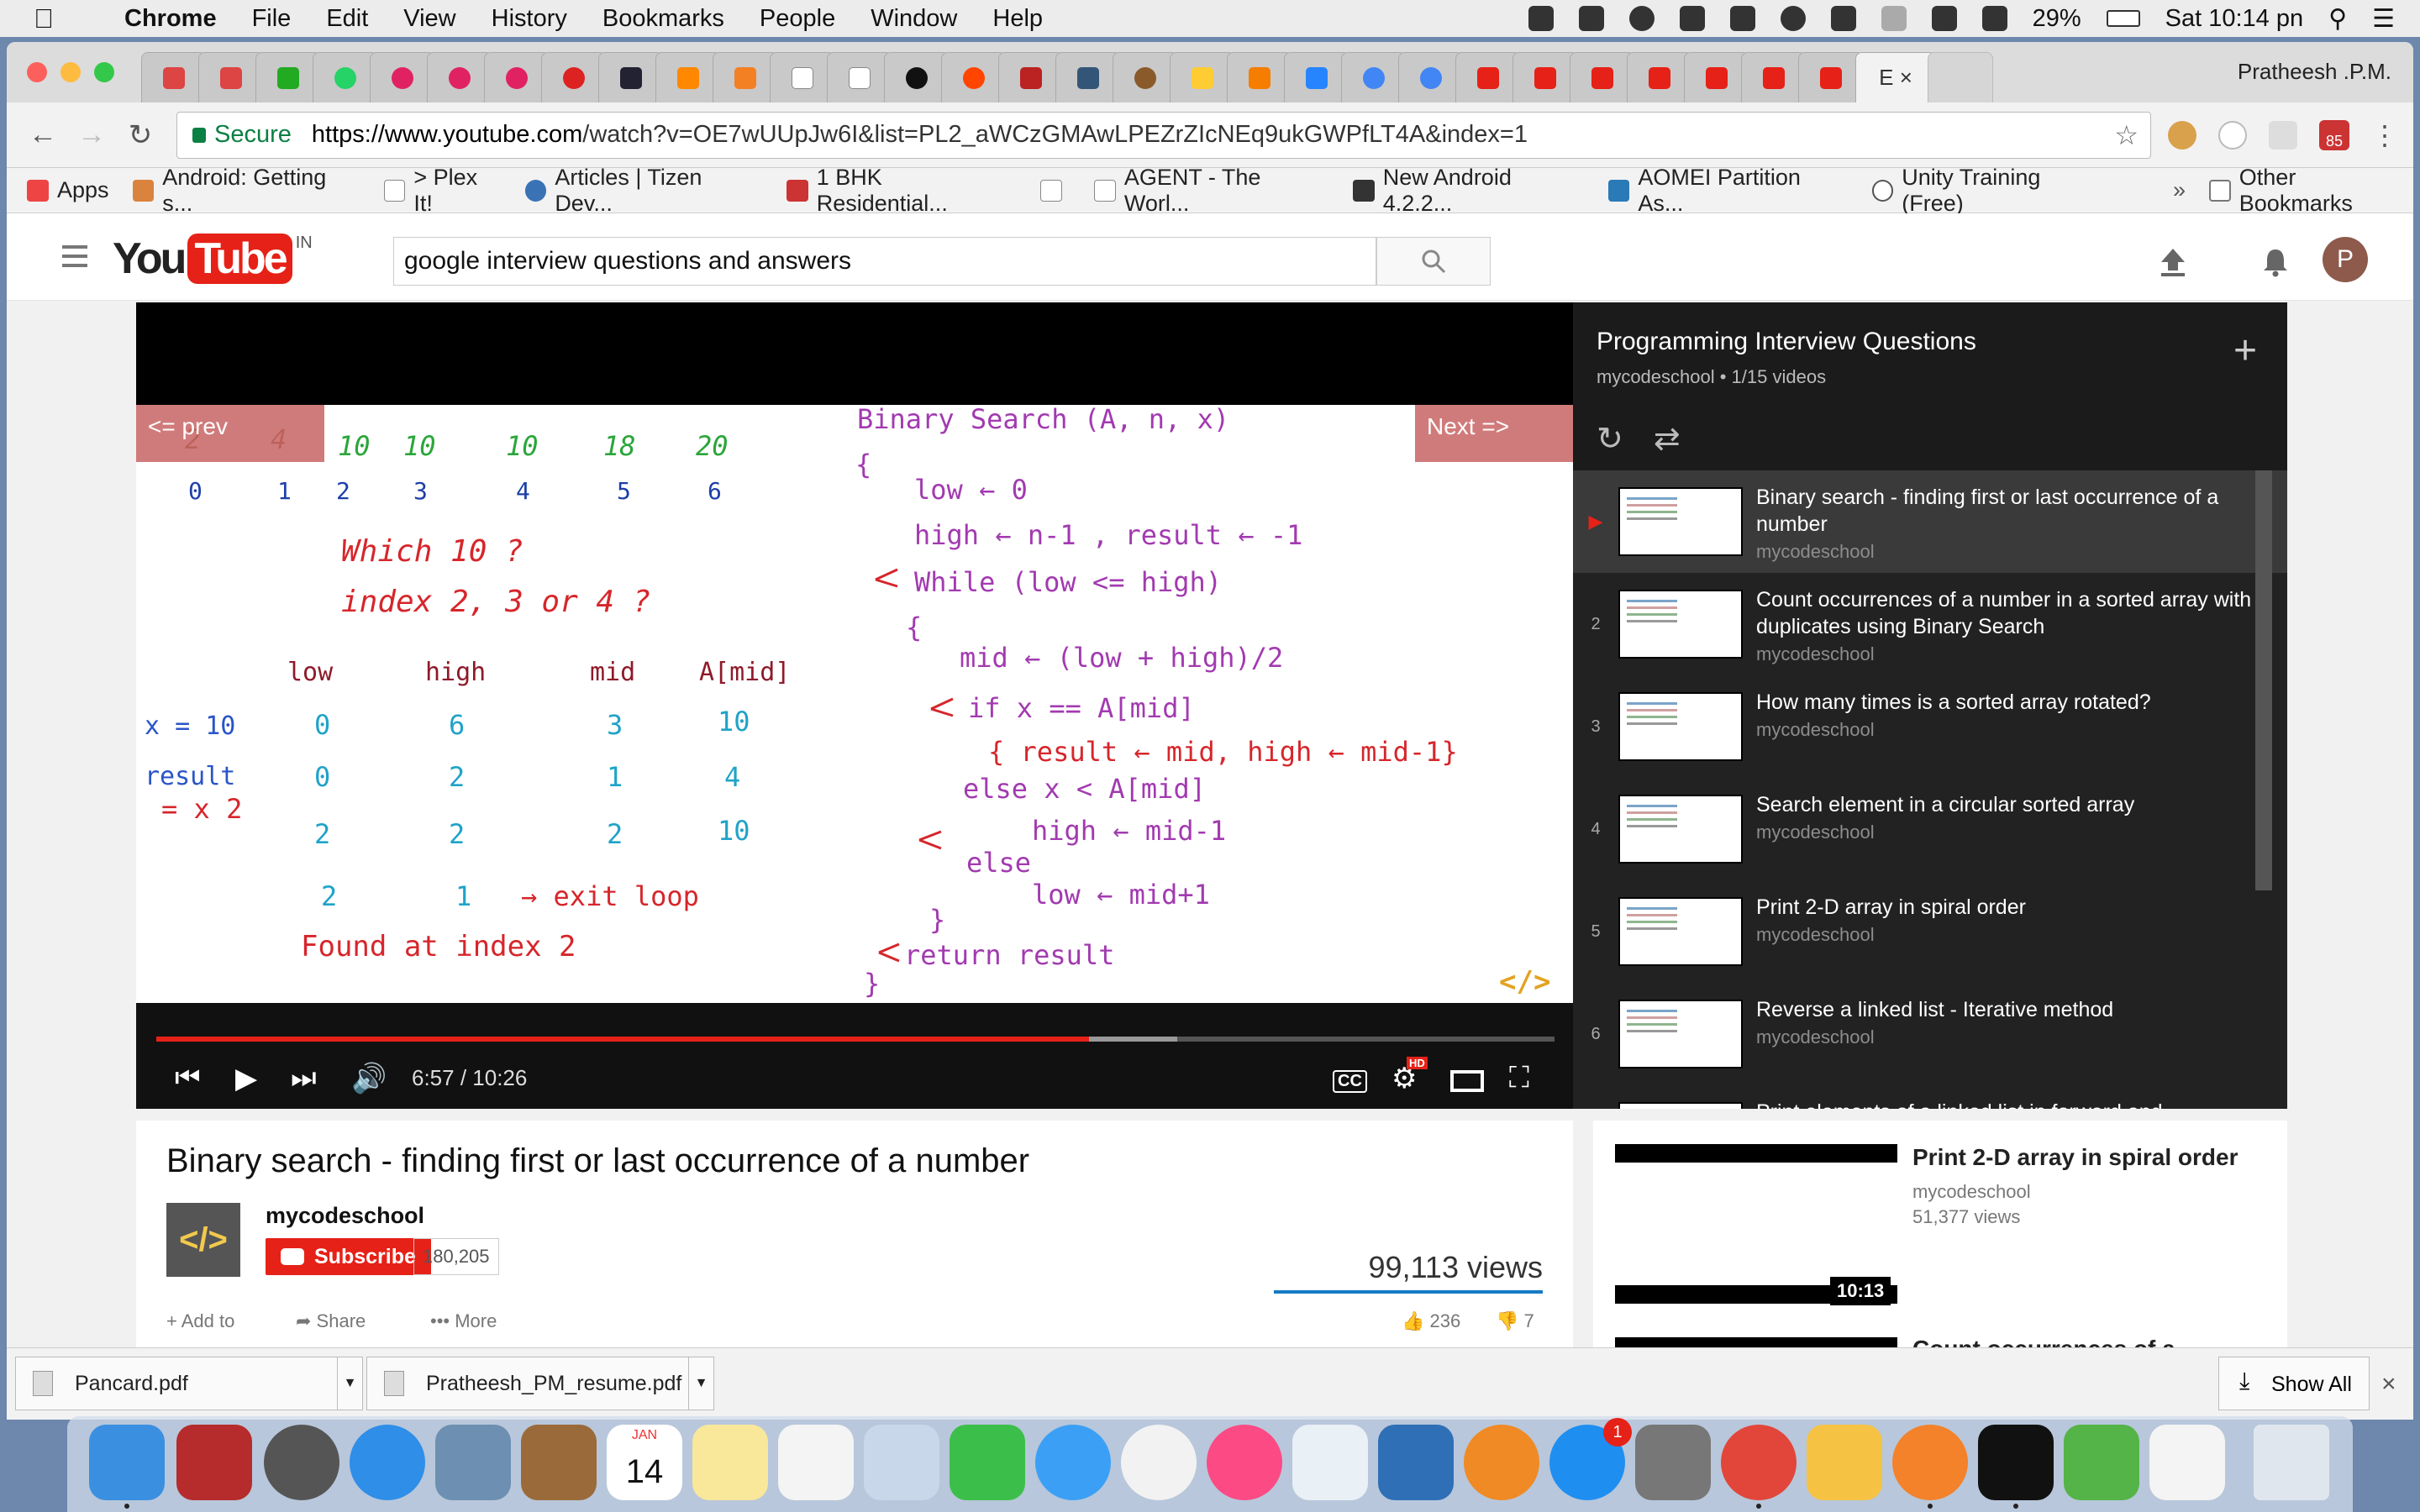 Image resolution: width=2420 pixels, height=1512 pixels. Describe the element at coordinates (2345, 259) in the screenshot. I see `account-avatar: P` at that location.